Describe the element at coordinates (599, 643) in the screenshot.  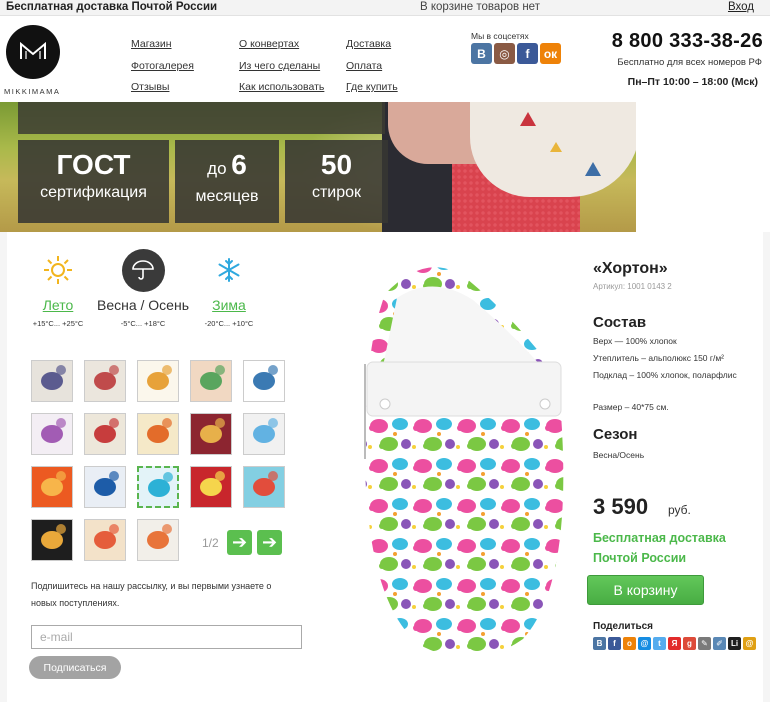
I see `share-vk-icon: B` at that location.